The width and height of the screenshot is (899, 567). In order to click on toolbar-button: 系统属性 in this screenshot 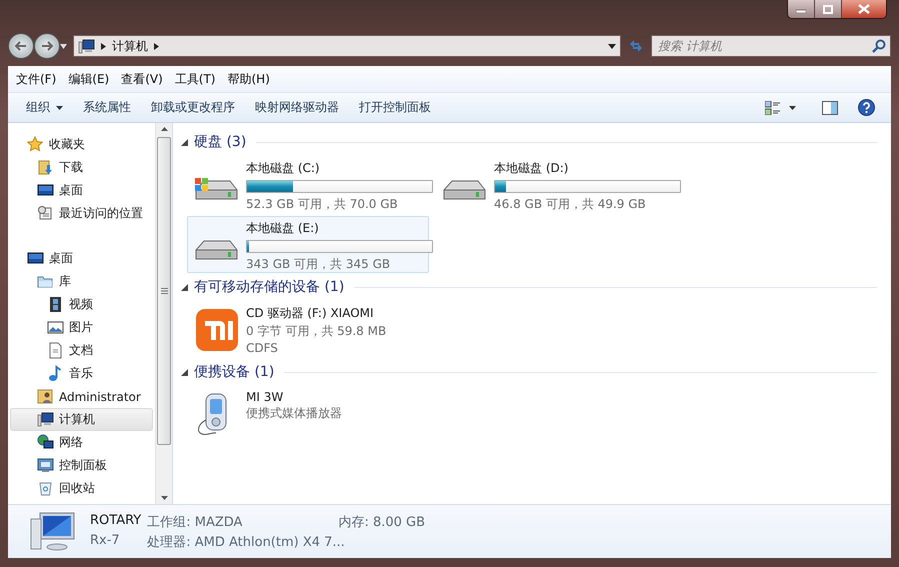, I will do `click(107, 108)`.